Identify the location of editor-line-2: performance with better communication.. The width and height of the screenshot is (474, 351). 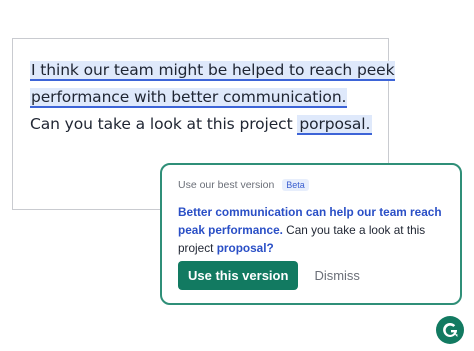
(205, 97).